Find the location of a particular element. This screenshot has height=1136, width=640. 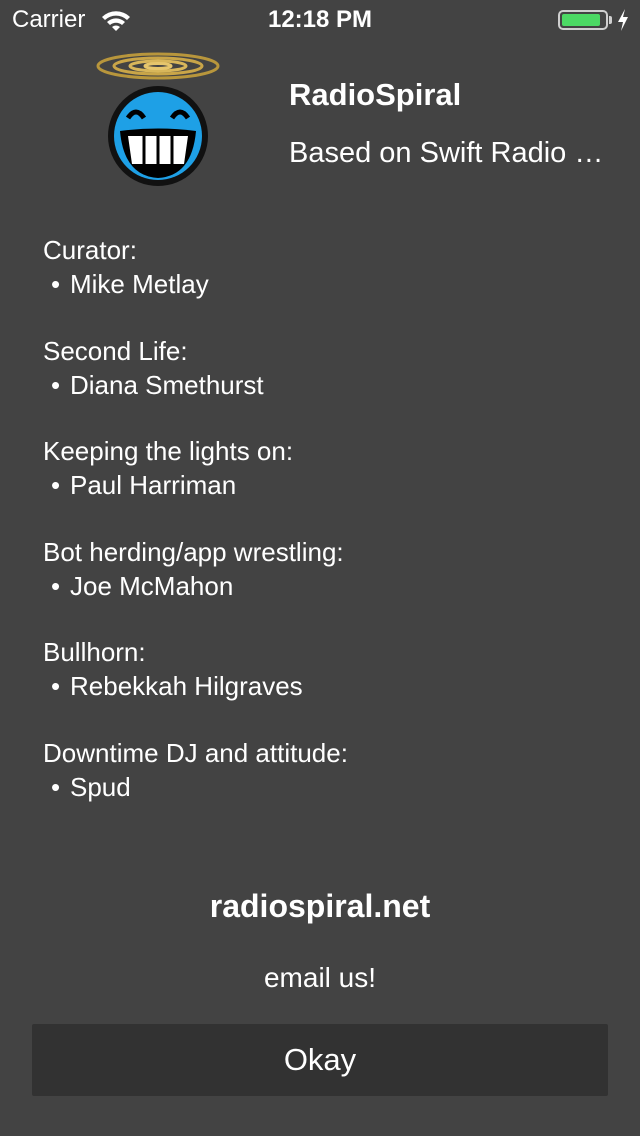

credit-person: • Spud is located at coordinates (323, 787).